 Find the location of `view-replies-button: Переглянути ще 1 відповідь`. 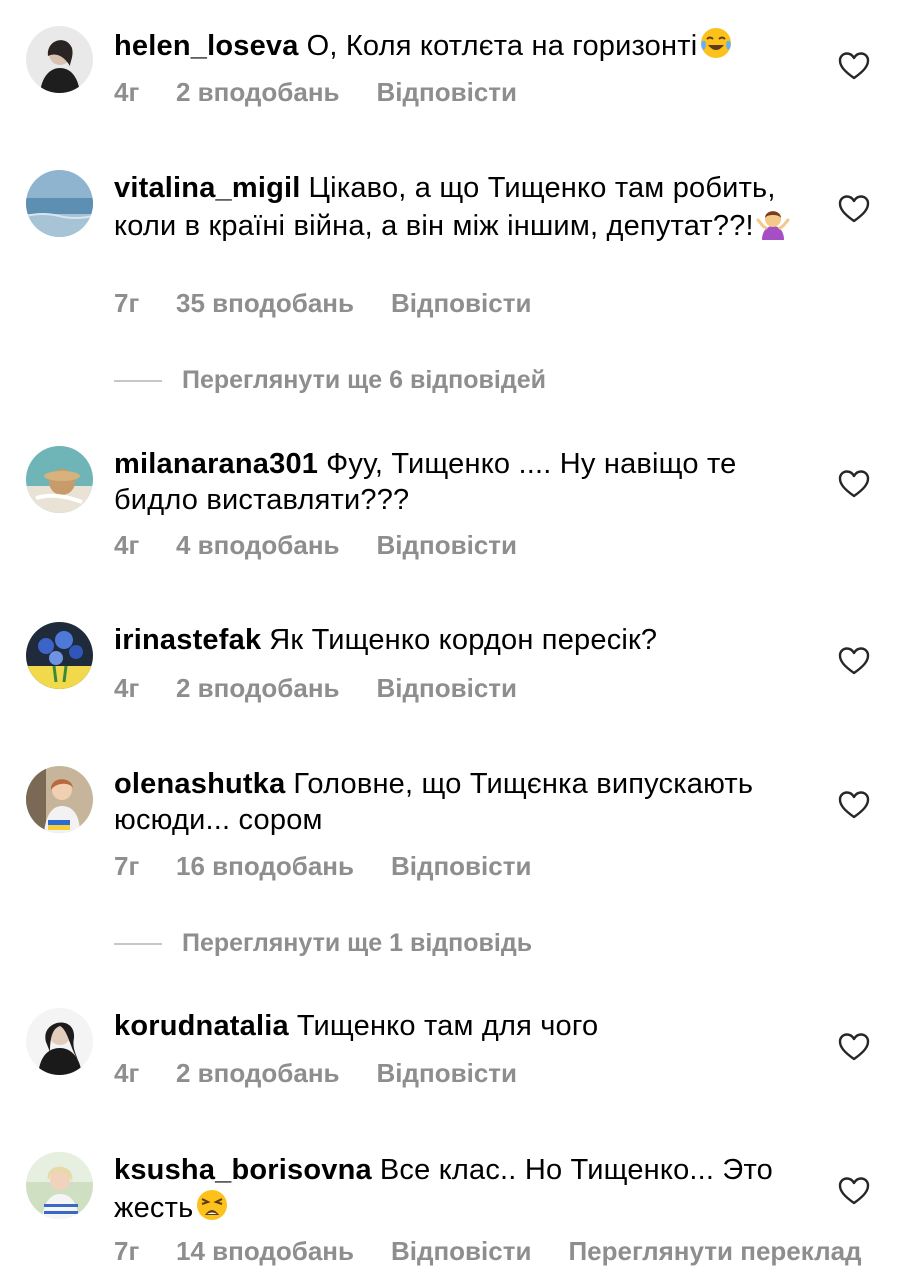

view-replies-button: Переглянути ще 1 відповідь is located at coordinates (323, 944).